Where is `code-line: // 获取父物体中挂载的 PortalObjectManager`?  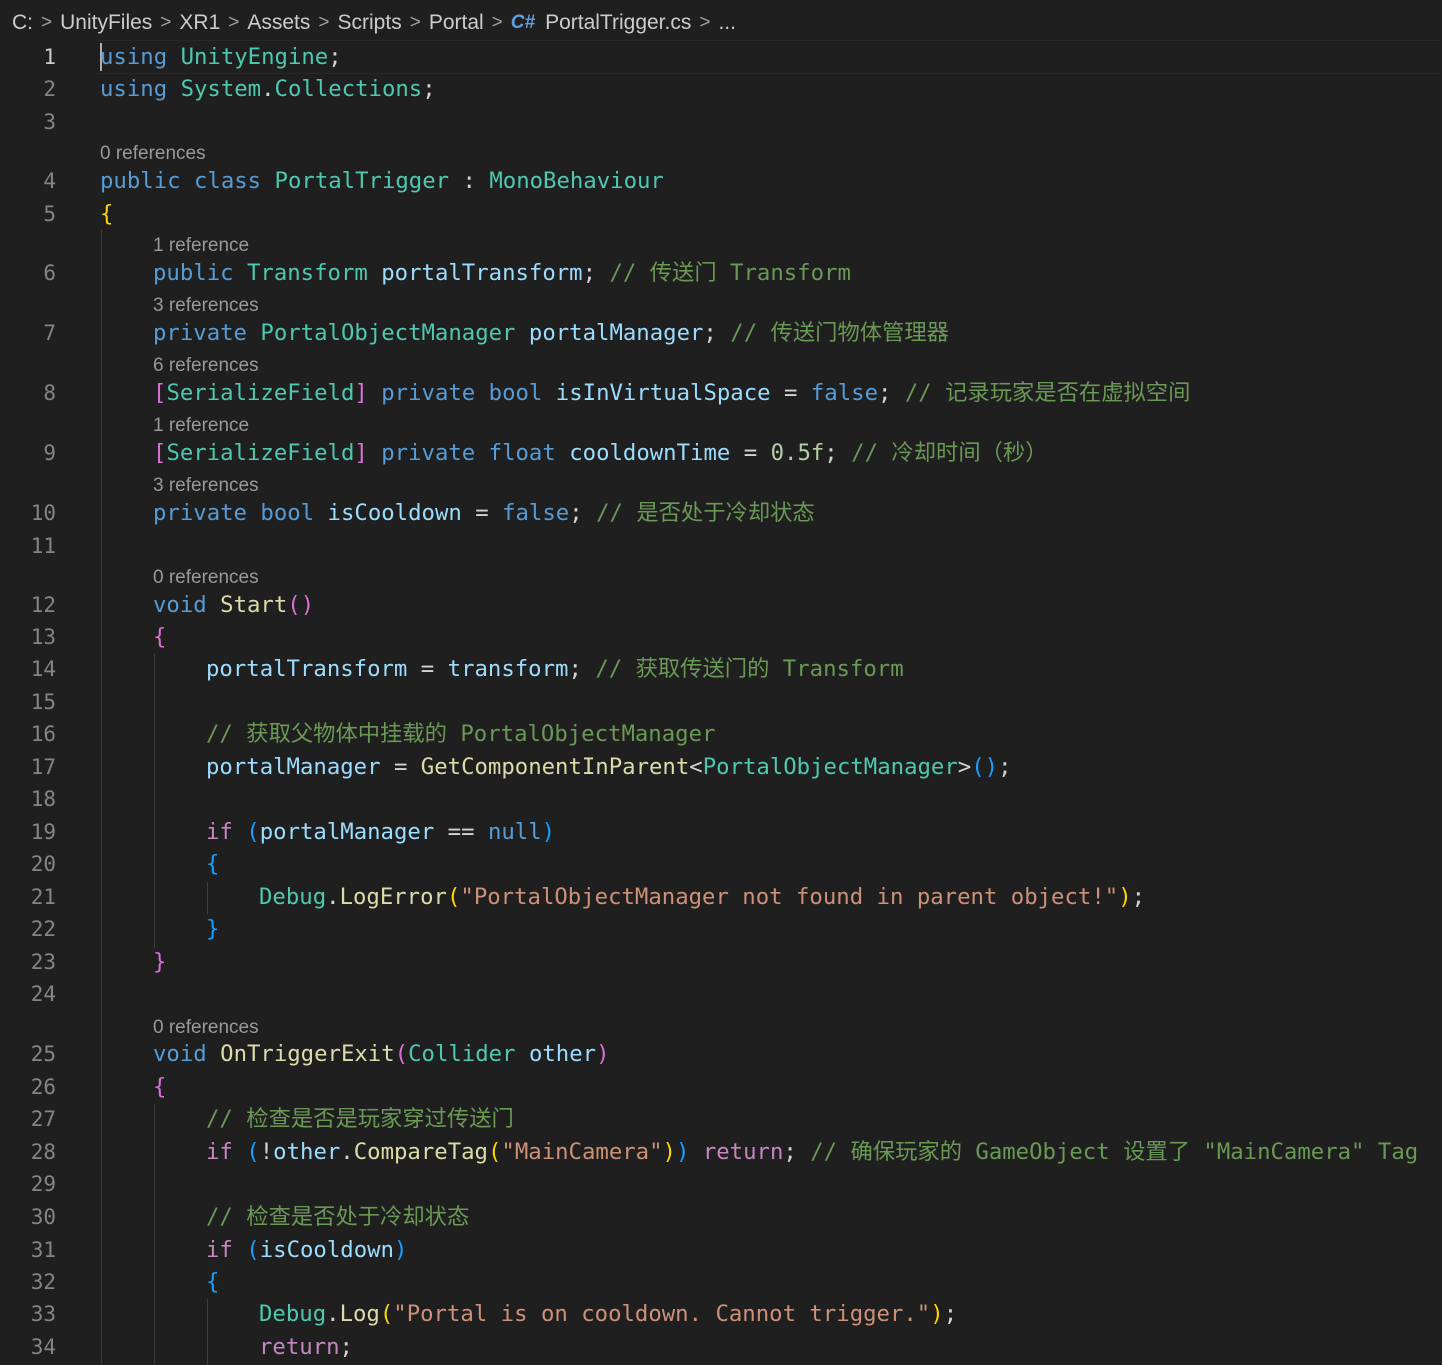 code-line: // 获取父物体中挂载的 PortalObjectManager is located at coordinates (460, 734).